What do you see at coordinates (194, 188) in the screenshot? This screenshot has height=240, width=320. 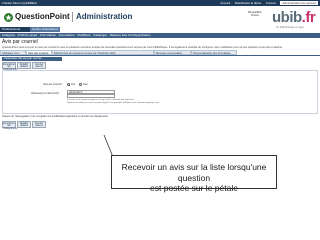 I see `callout-line-2: est postée sur le pétale` at bounding box center [194, 188].